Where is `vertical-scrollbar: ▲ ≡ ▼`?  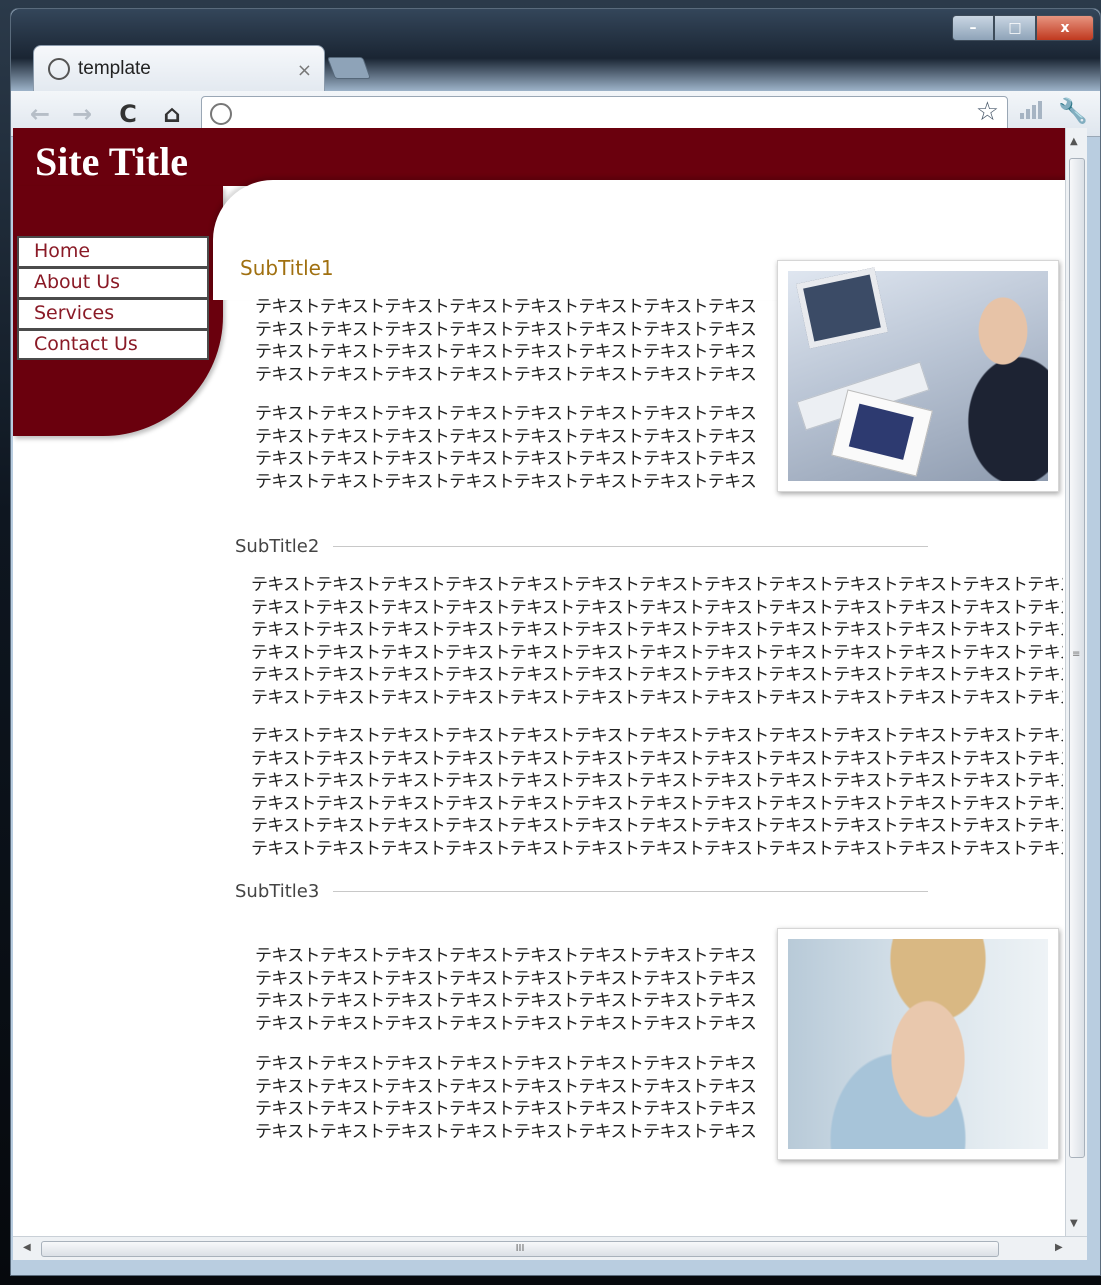
vertical-scrollbar: ▲ ≡ ▼ is located at coordinates (1076, 682).